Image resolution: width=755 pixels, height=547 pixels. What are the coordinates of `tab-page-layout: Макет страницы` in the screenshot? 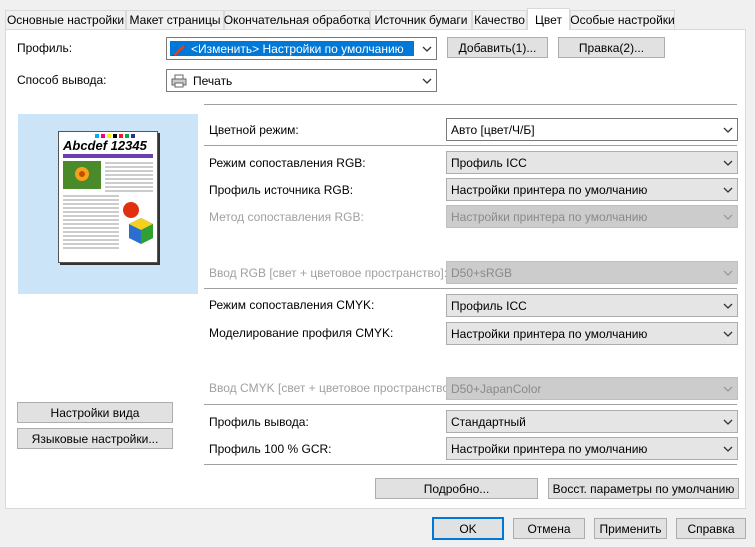 It's located at (175, 19).